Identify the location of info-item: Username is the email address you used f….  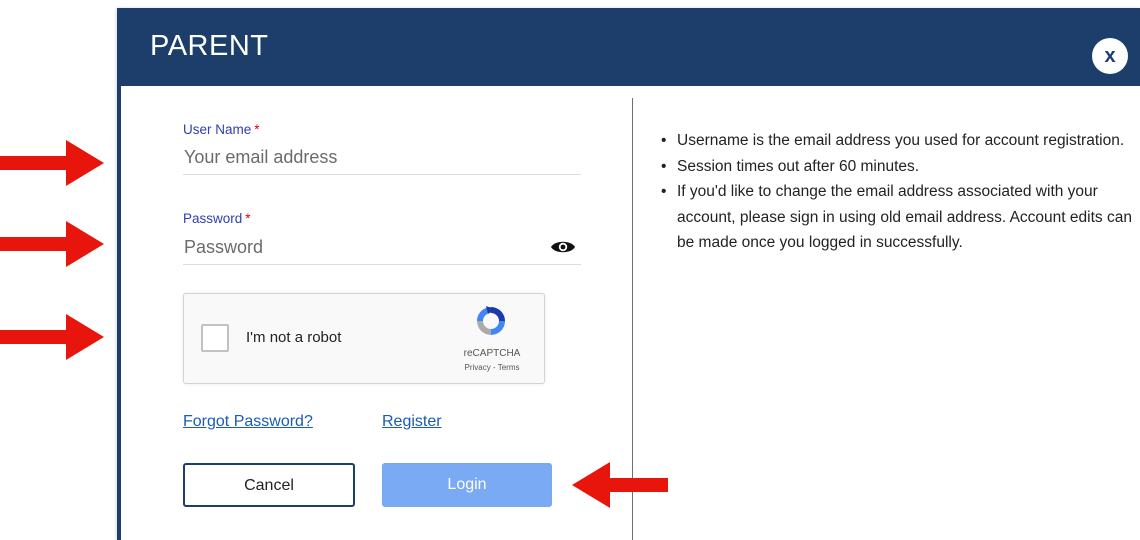
(900, 141).